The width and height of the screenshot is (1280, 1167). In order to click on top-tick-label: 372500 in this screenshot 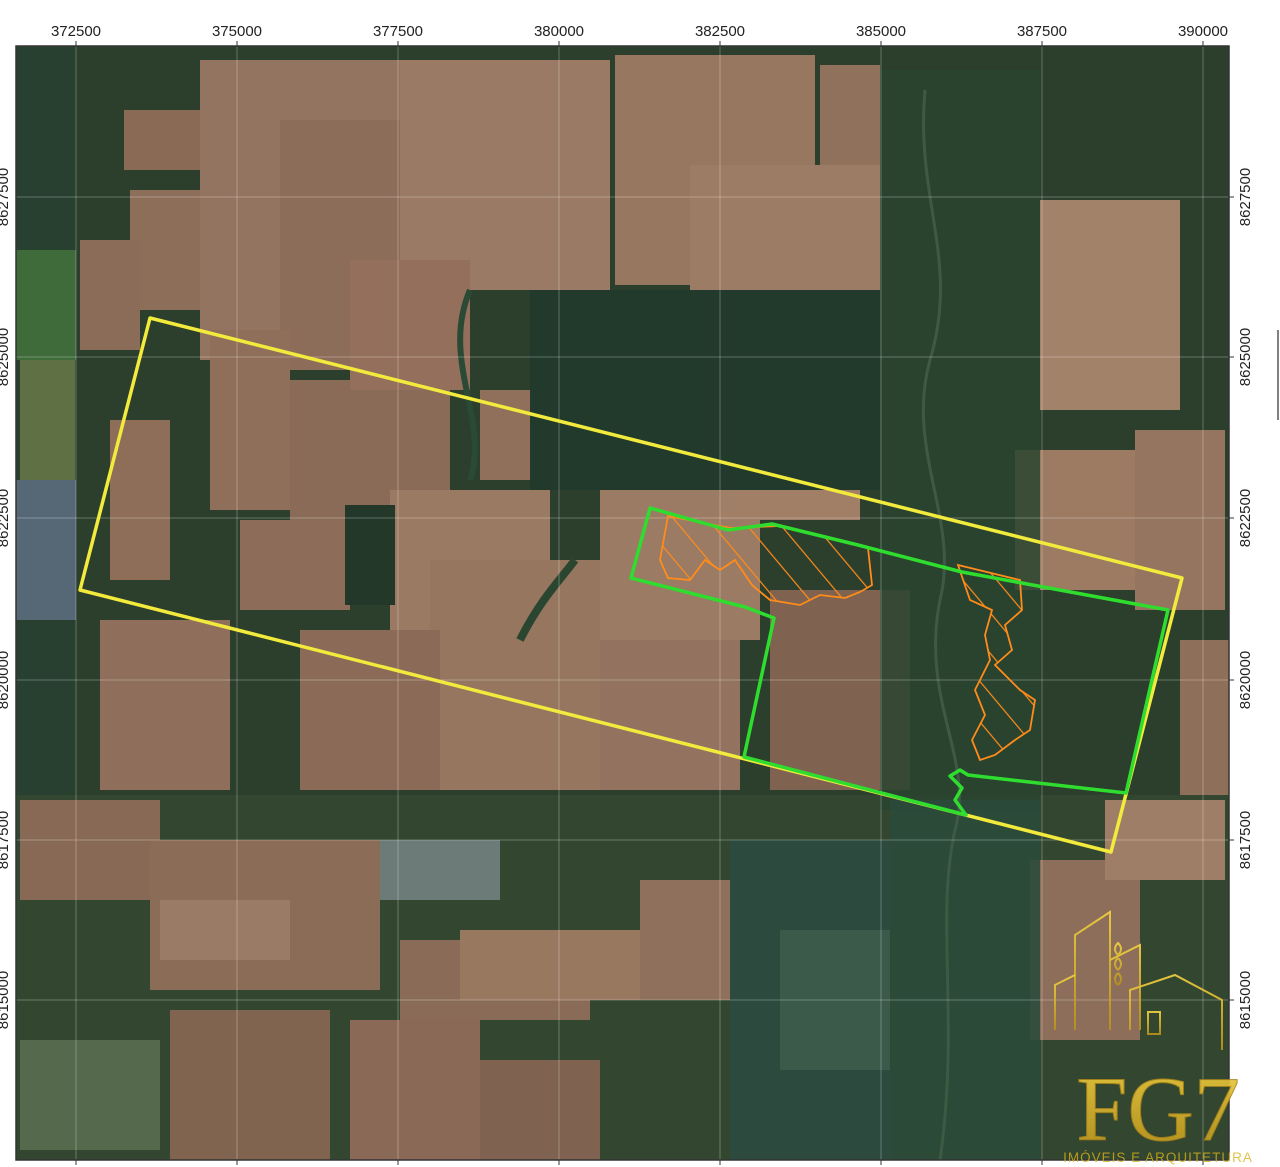, I will do `click(76, 31)`.